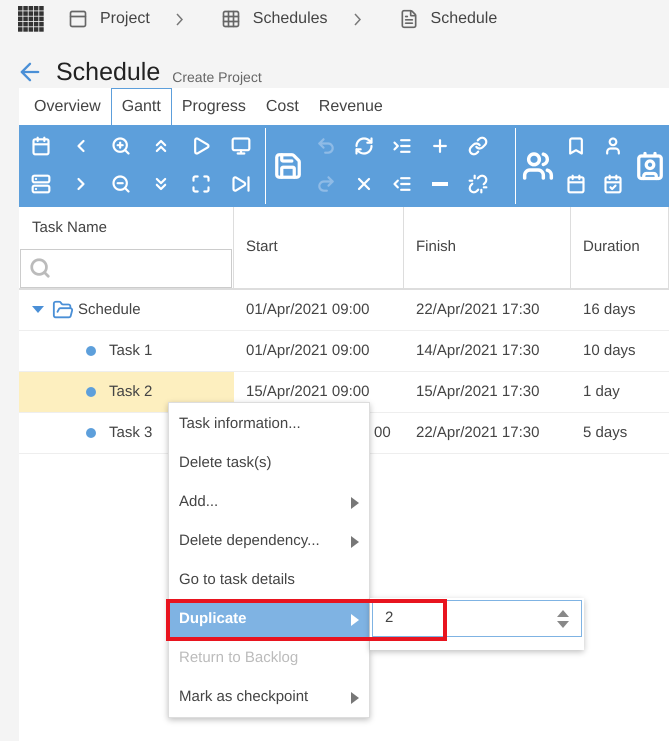  Describe the element at coordinates (601, 391) in the screenshot. I see `duration: 1 day` at that location.